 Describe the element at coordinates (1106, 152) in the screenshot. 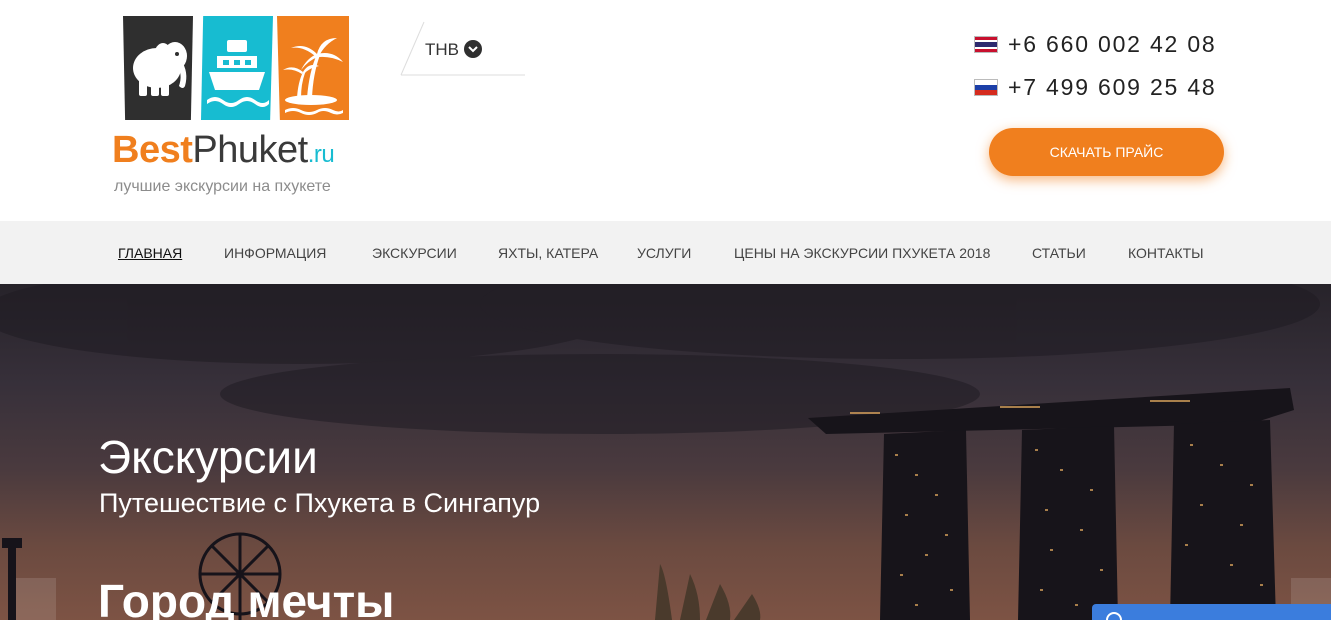

I see `download-price-button: СКАЧАТЬ ПРАЙС` at that location.